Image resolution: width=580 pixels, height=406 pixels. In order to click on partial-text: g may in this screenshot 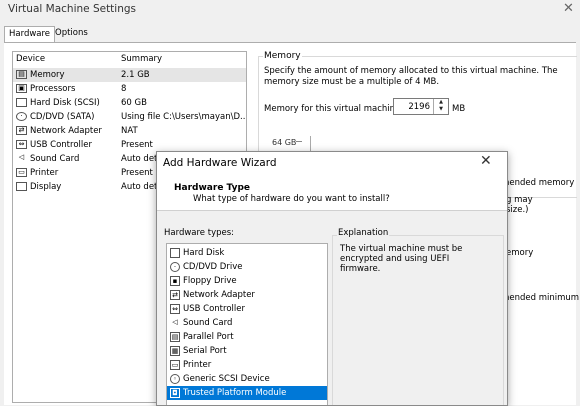, I will do `click(519, 200)`.